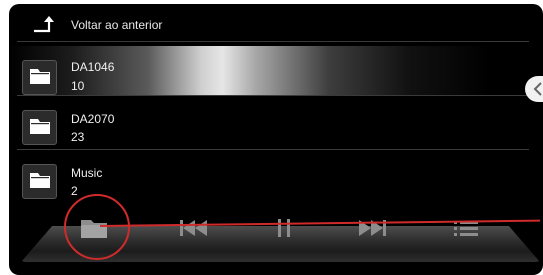 This screenshot has width=543, height=275. Describe the element at coordinates (74, 191) in the screenshot. I see `folder-count: 2` at that location.